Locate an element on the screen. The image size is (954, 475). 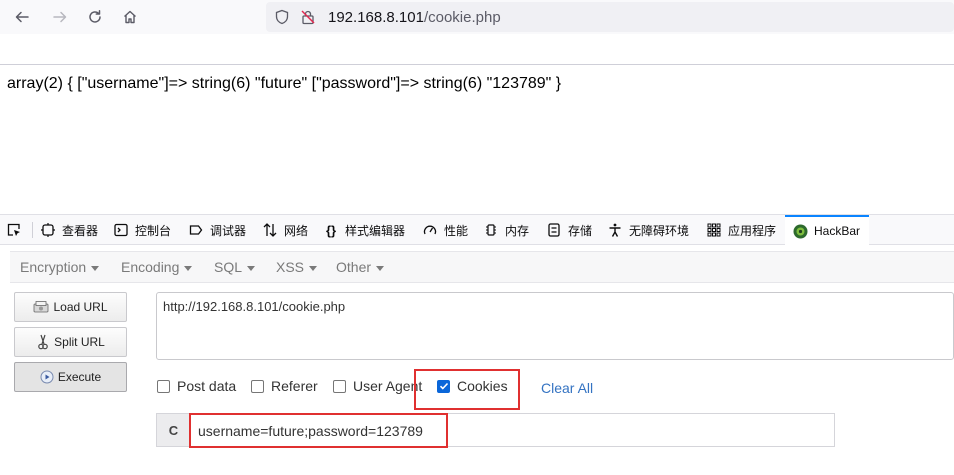
debugger-icon is located at coordinates (196, 230).